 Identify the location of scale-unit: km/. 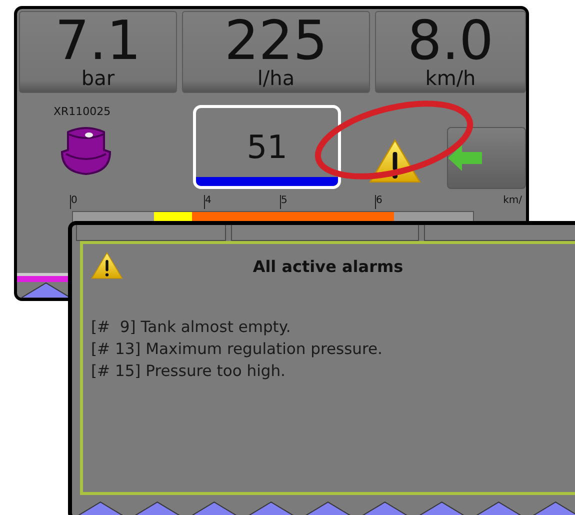
(512, 201).